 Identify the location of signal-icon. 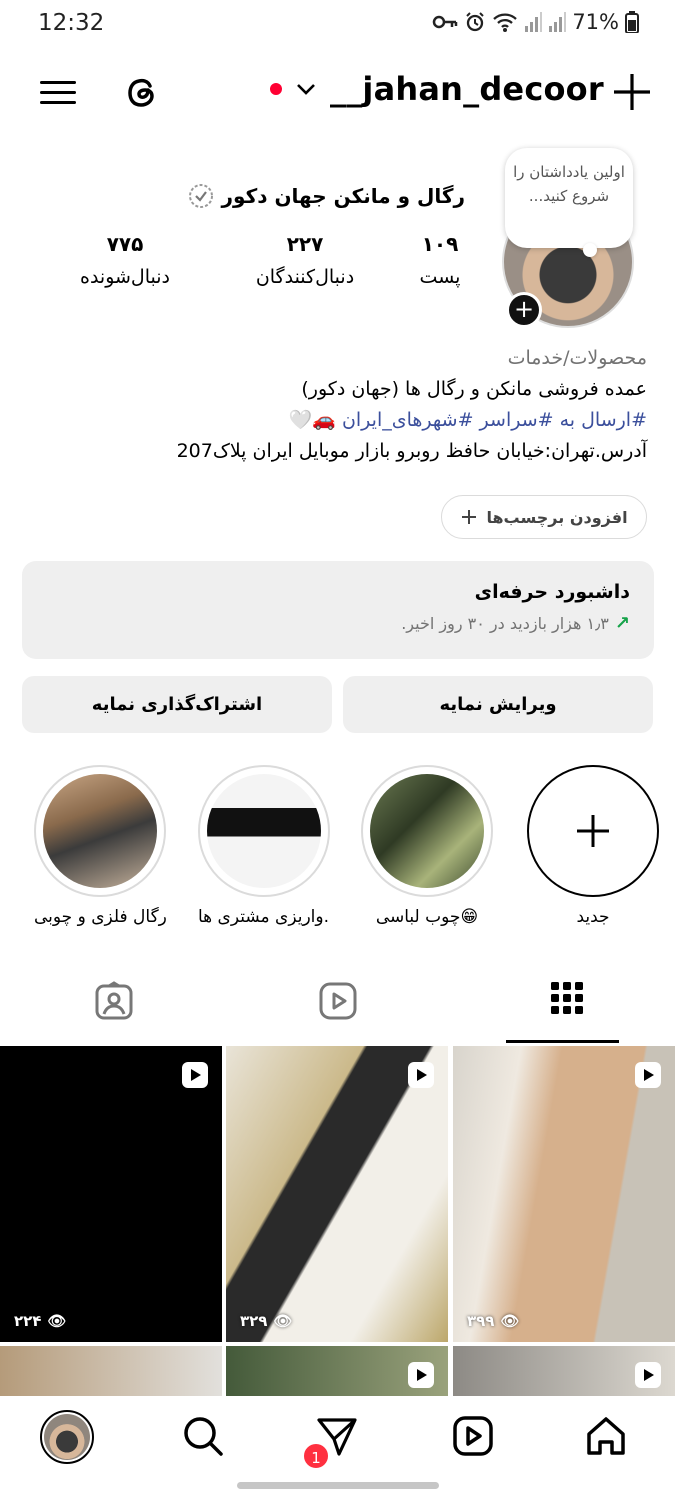
(534, 22).